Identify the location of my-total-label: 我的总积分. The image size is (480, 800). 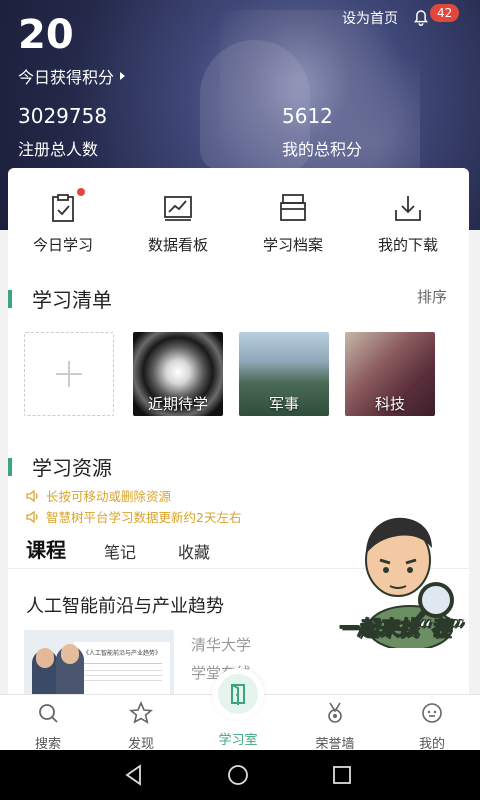
(322, 149).